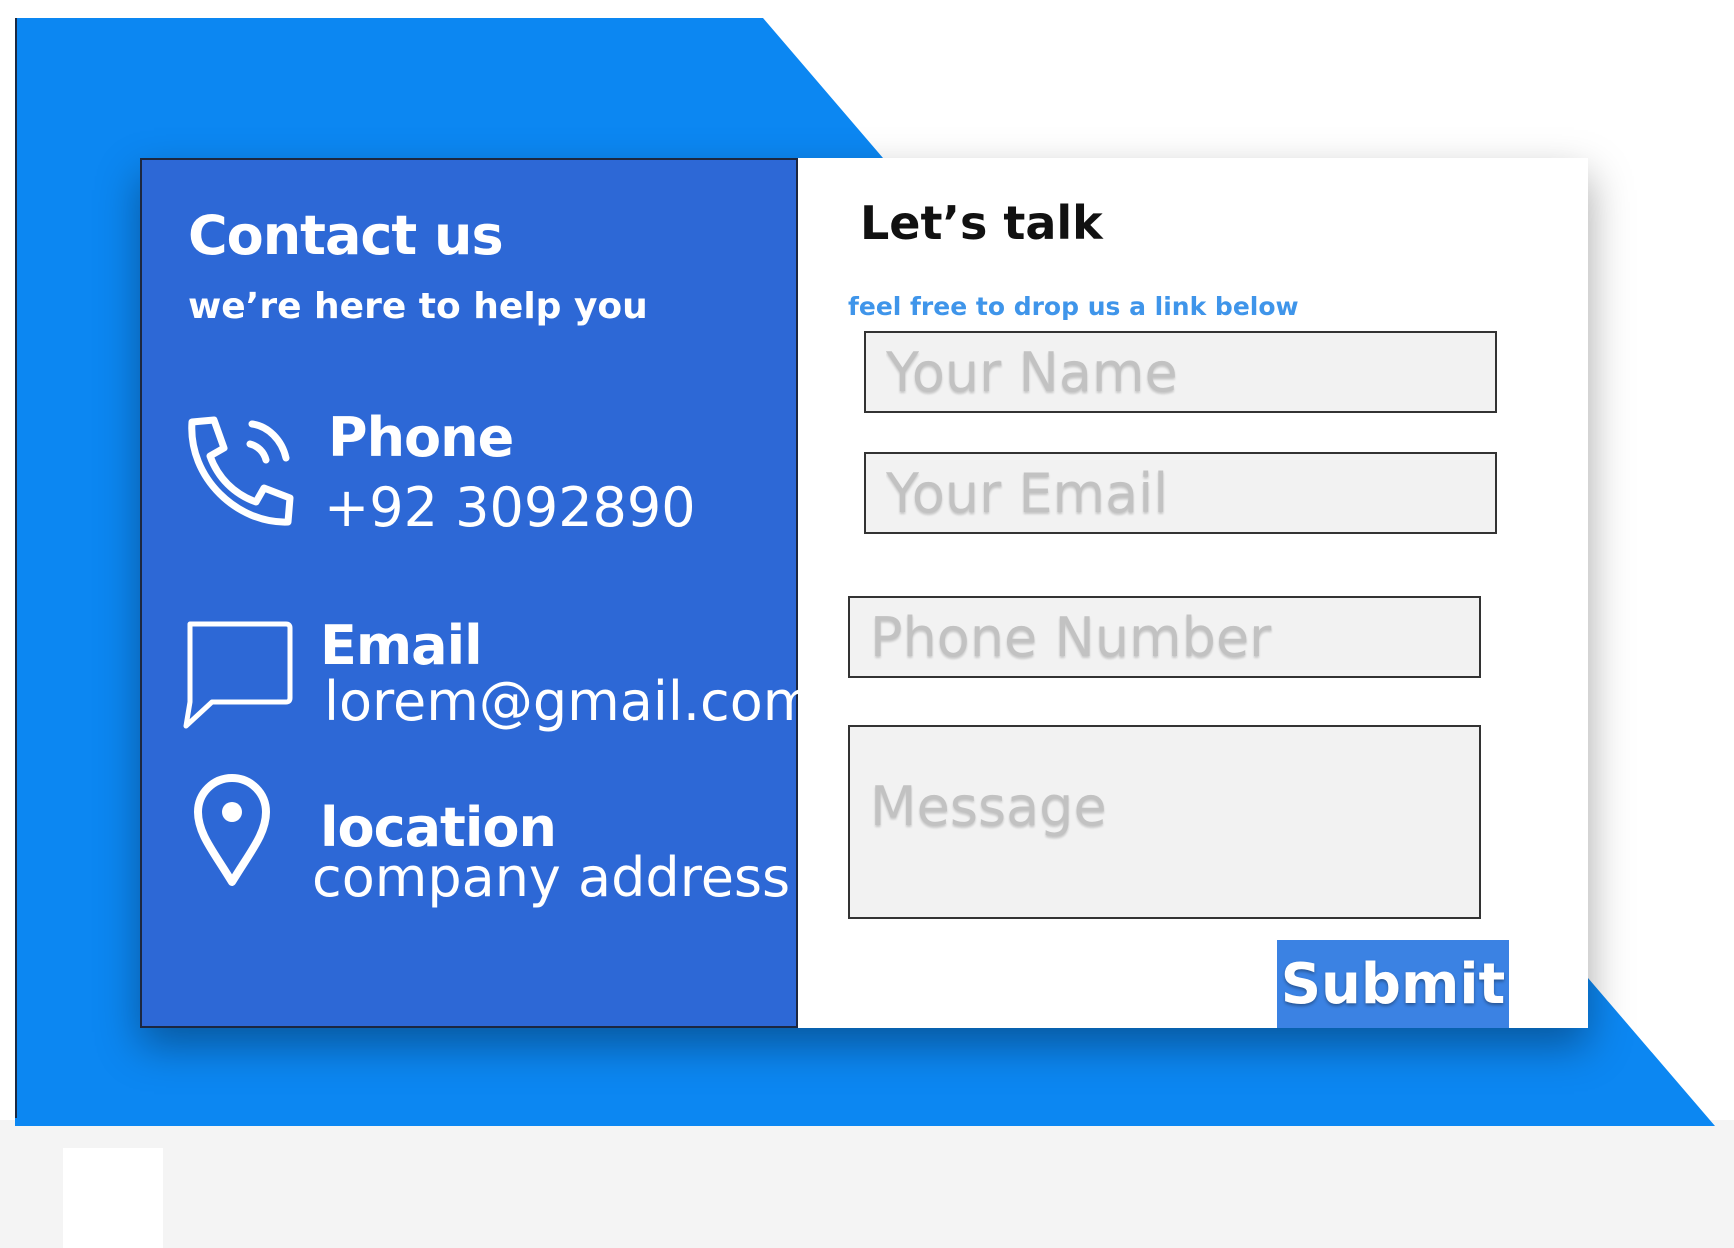  Describe the element at coordinates (238, 674) in the screenshot. I see `chat-bubble-icon` at that location.